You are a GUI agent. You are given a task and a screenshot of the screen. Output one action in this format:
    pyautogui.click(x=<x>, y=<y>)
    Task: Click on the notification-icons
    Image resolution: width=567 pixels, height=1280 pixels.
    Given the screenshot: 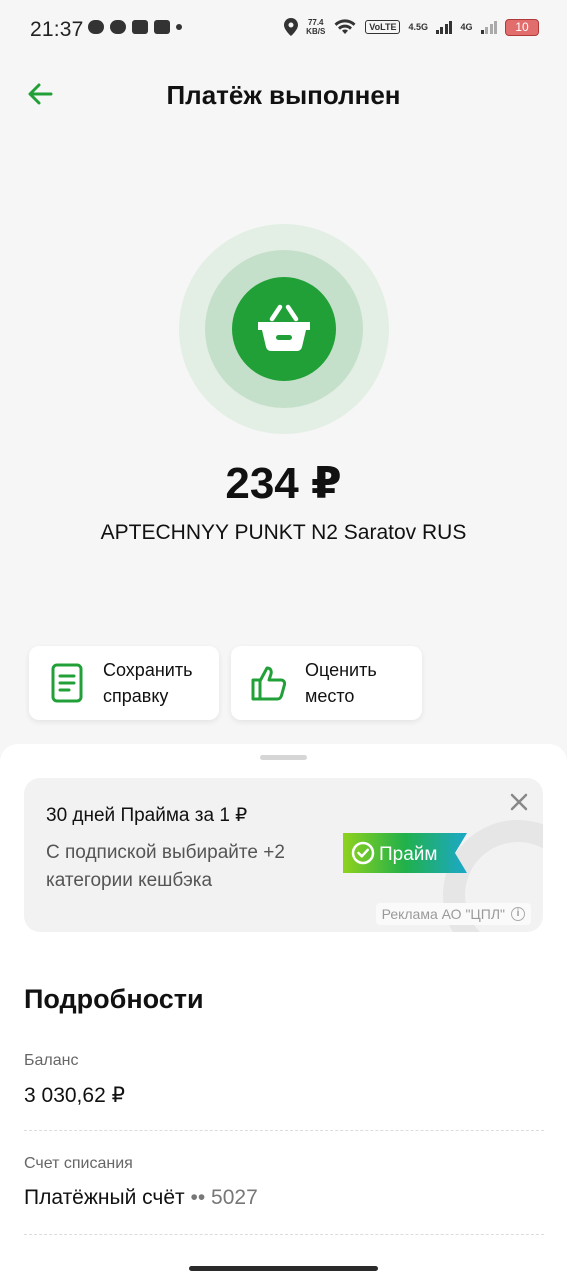 What is the action you would take?
    pyautogui.click(x=135, y=27)
    